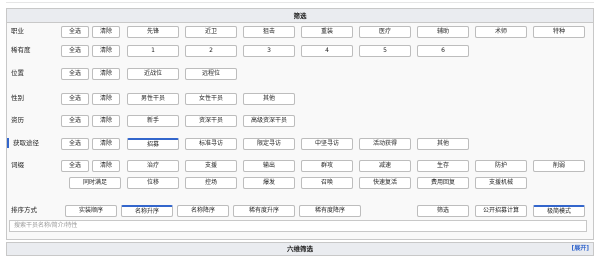 The height and width of the screenshot is (261, 600). Describe the element at coordinates (327, 166) in the screenshot. I see `filter-option: 群攻` at that location.